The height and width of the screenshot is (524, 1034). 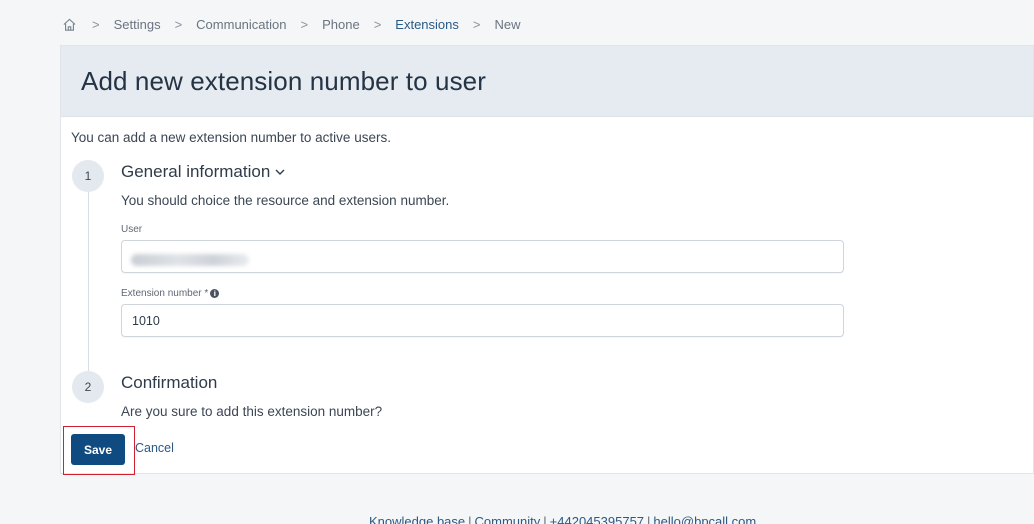 I want to click on step-1-header: General information, so click(x=203, y=172).